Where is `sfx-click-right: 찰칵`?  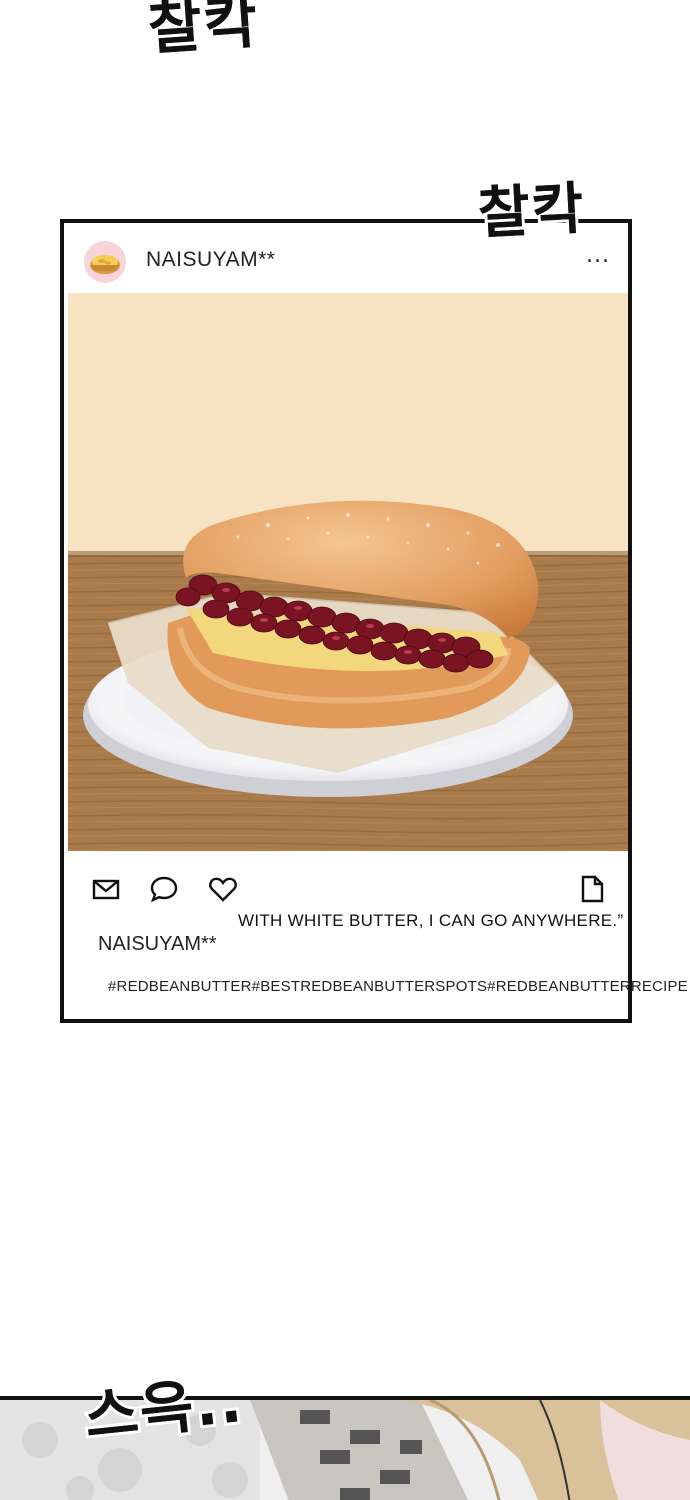 sfx-click-right: 찰칵 is located at coordinates (532, 211).